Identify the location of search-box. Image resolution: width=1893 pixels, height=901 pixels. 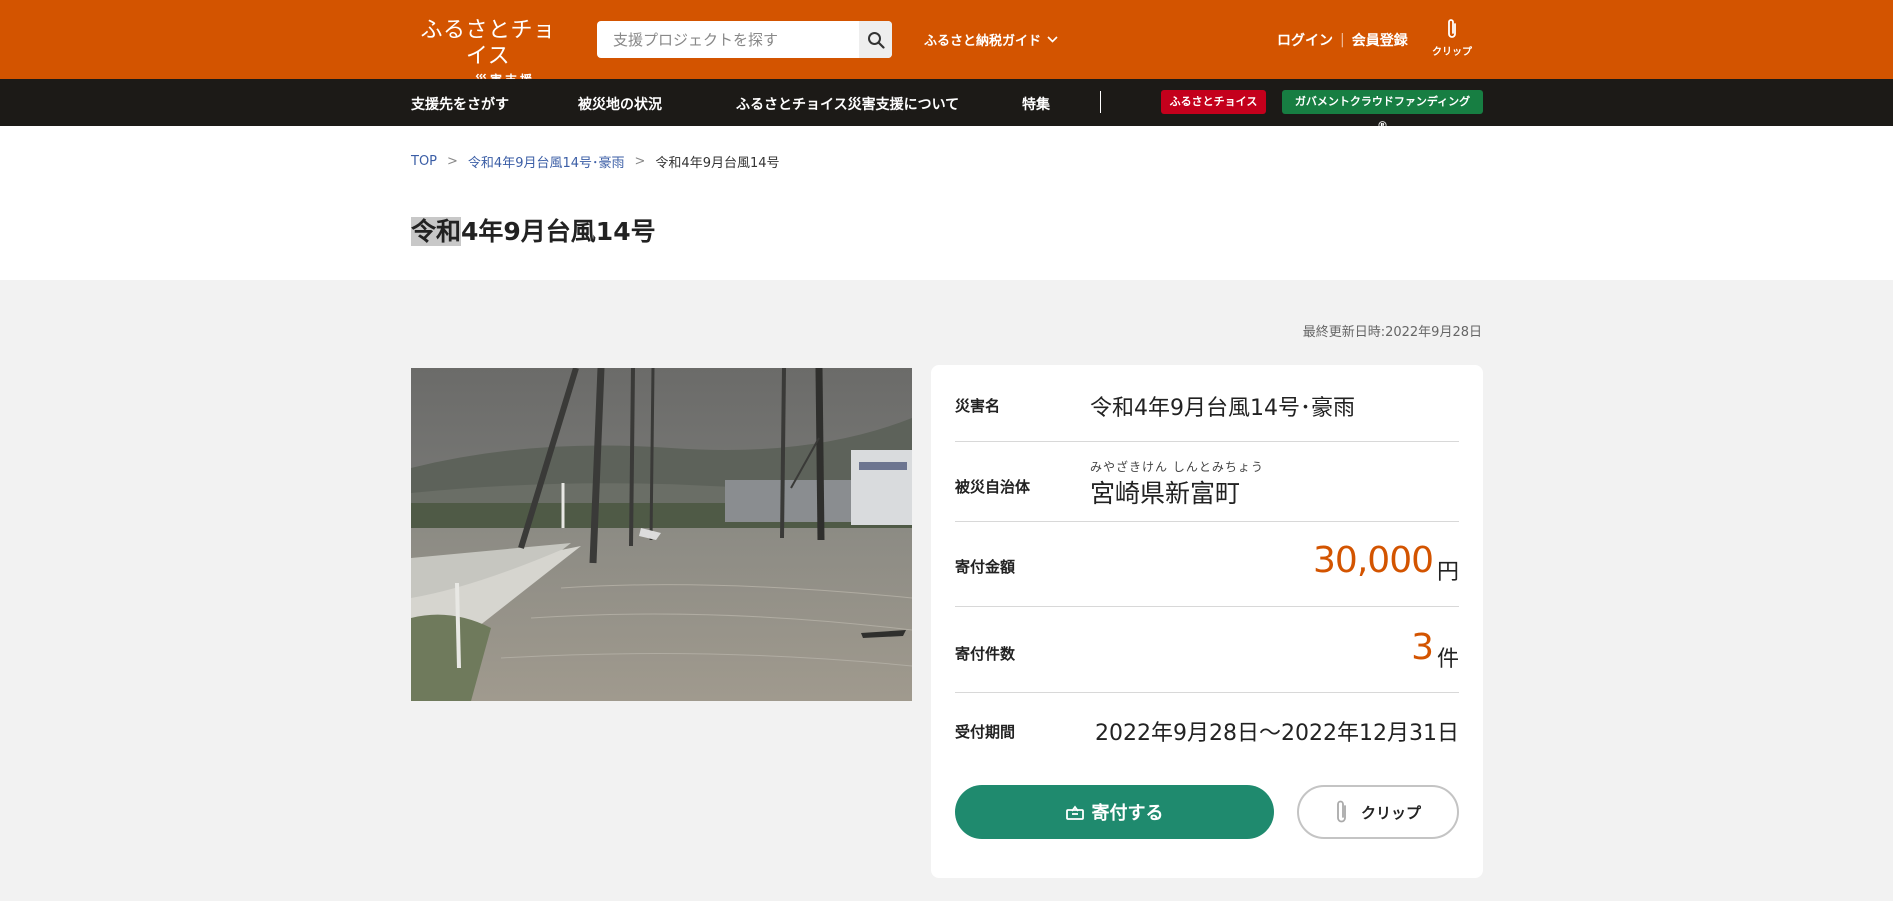
(744, 39).